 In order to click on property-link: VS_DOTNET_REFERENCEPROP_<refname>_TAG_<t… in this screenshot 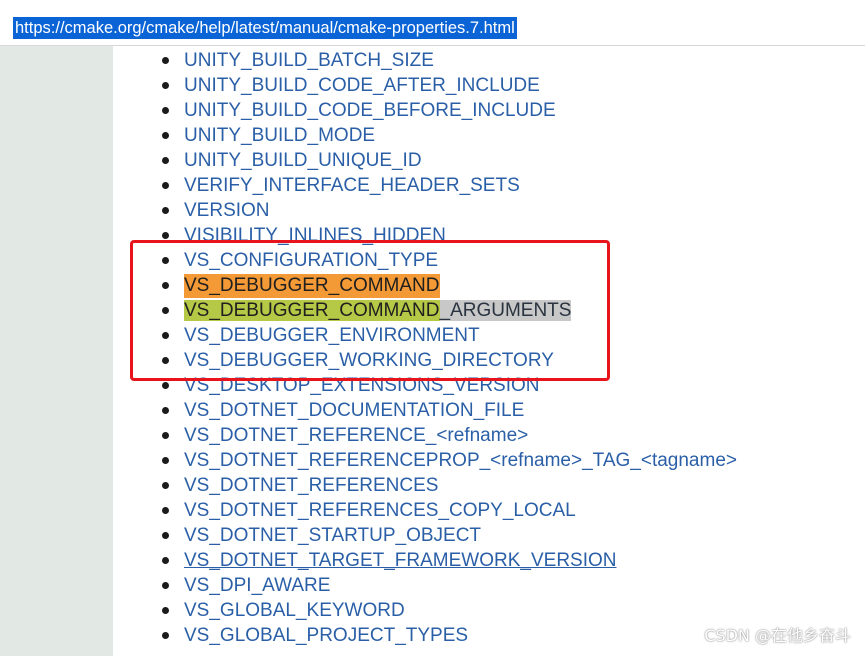, I will do `click(460, 461)`.